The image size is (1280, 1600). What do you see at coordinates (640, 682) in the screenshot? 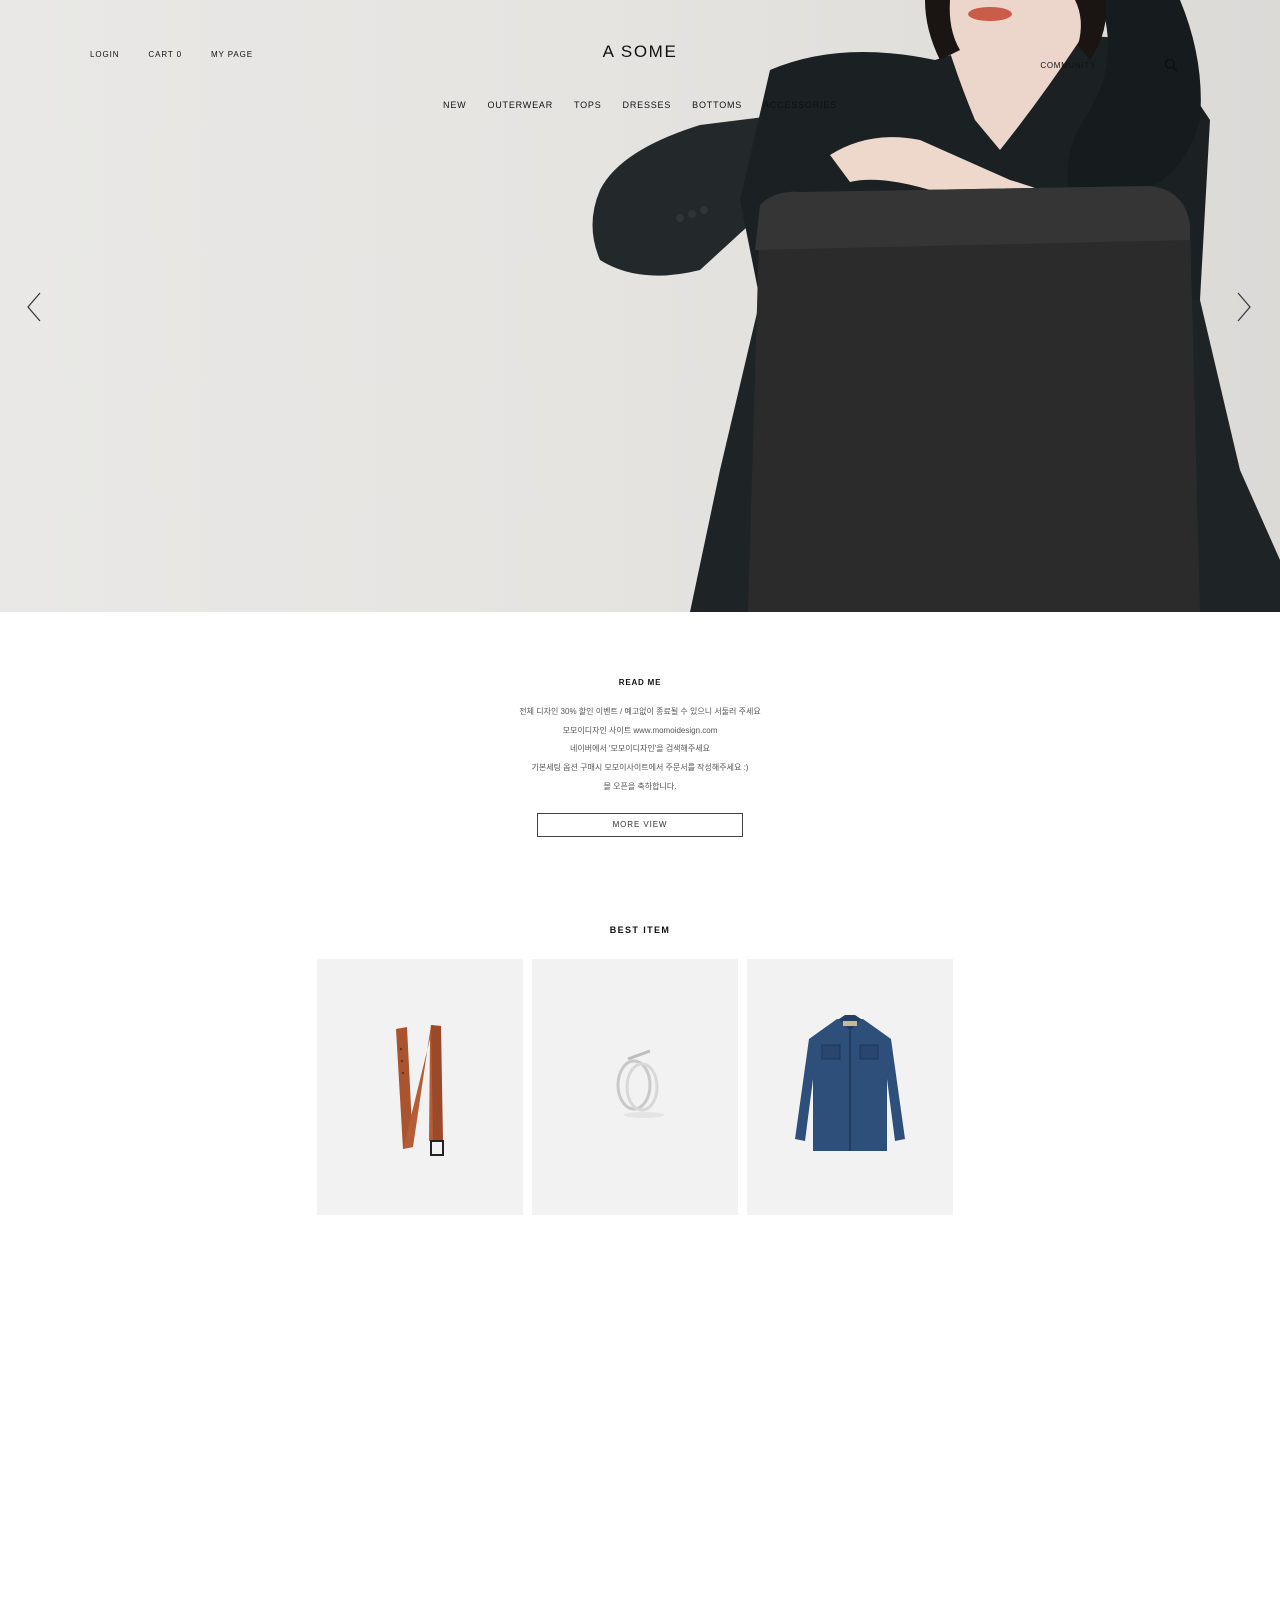
I see `readme-title: READ ME` at bounding box center [640, 682].